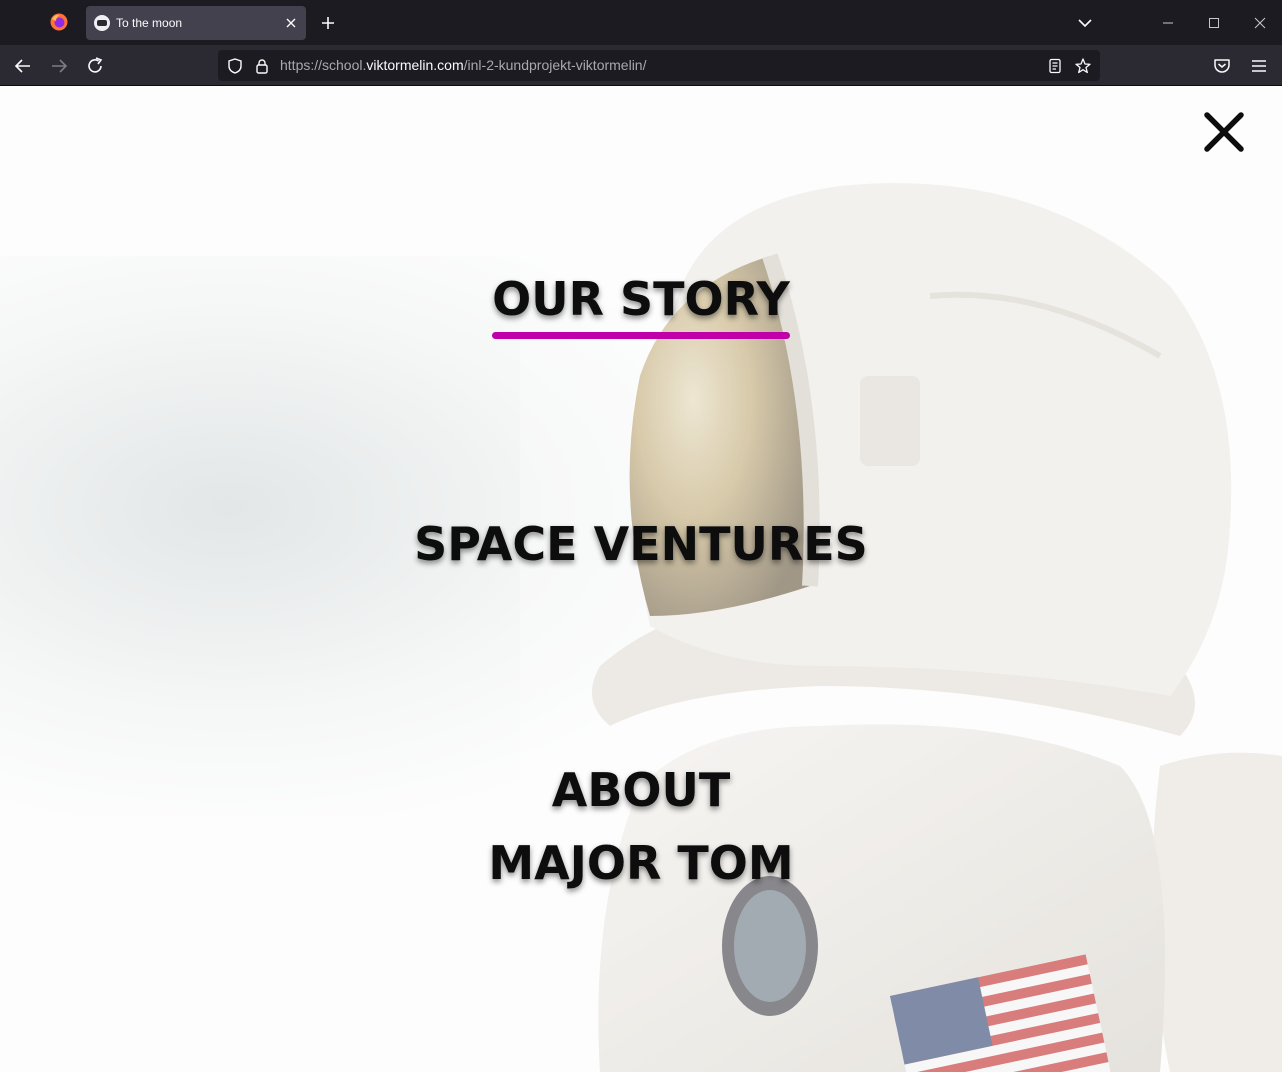  I want to click on maximize-icon, so click(1214, 23).